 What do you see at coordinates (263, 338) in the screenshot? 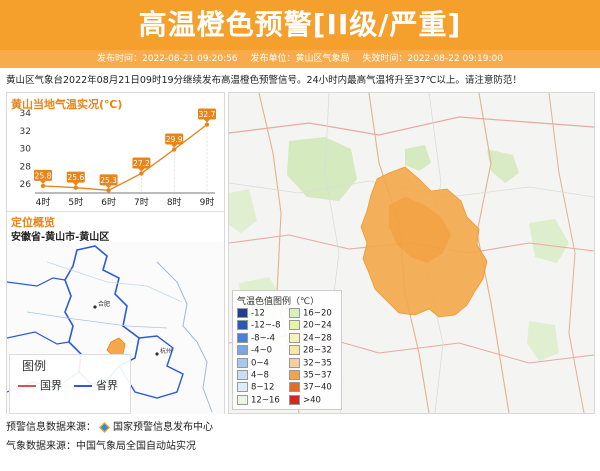
I see `scale-label: -8~-4` at bounding box center [263, 338].